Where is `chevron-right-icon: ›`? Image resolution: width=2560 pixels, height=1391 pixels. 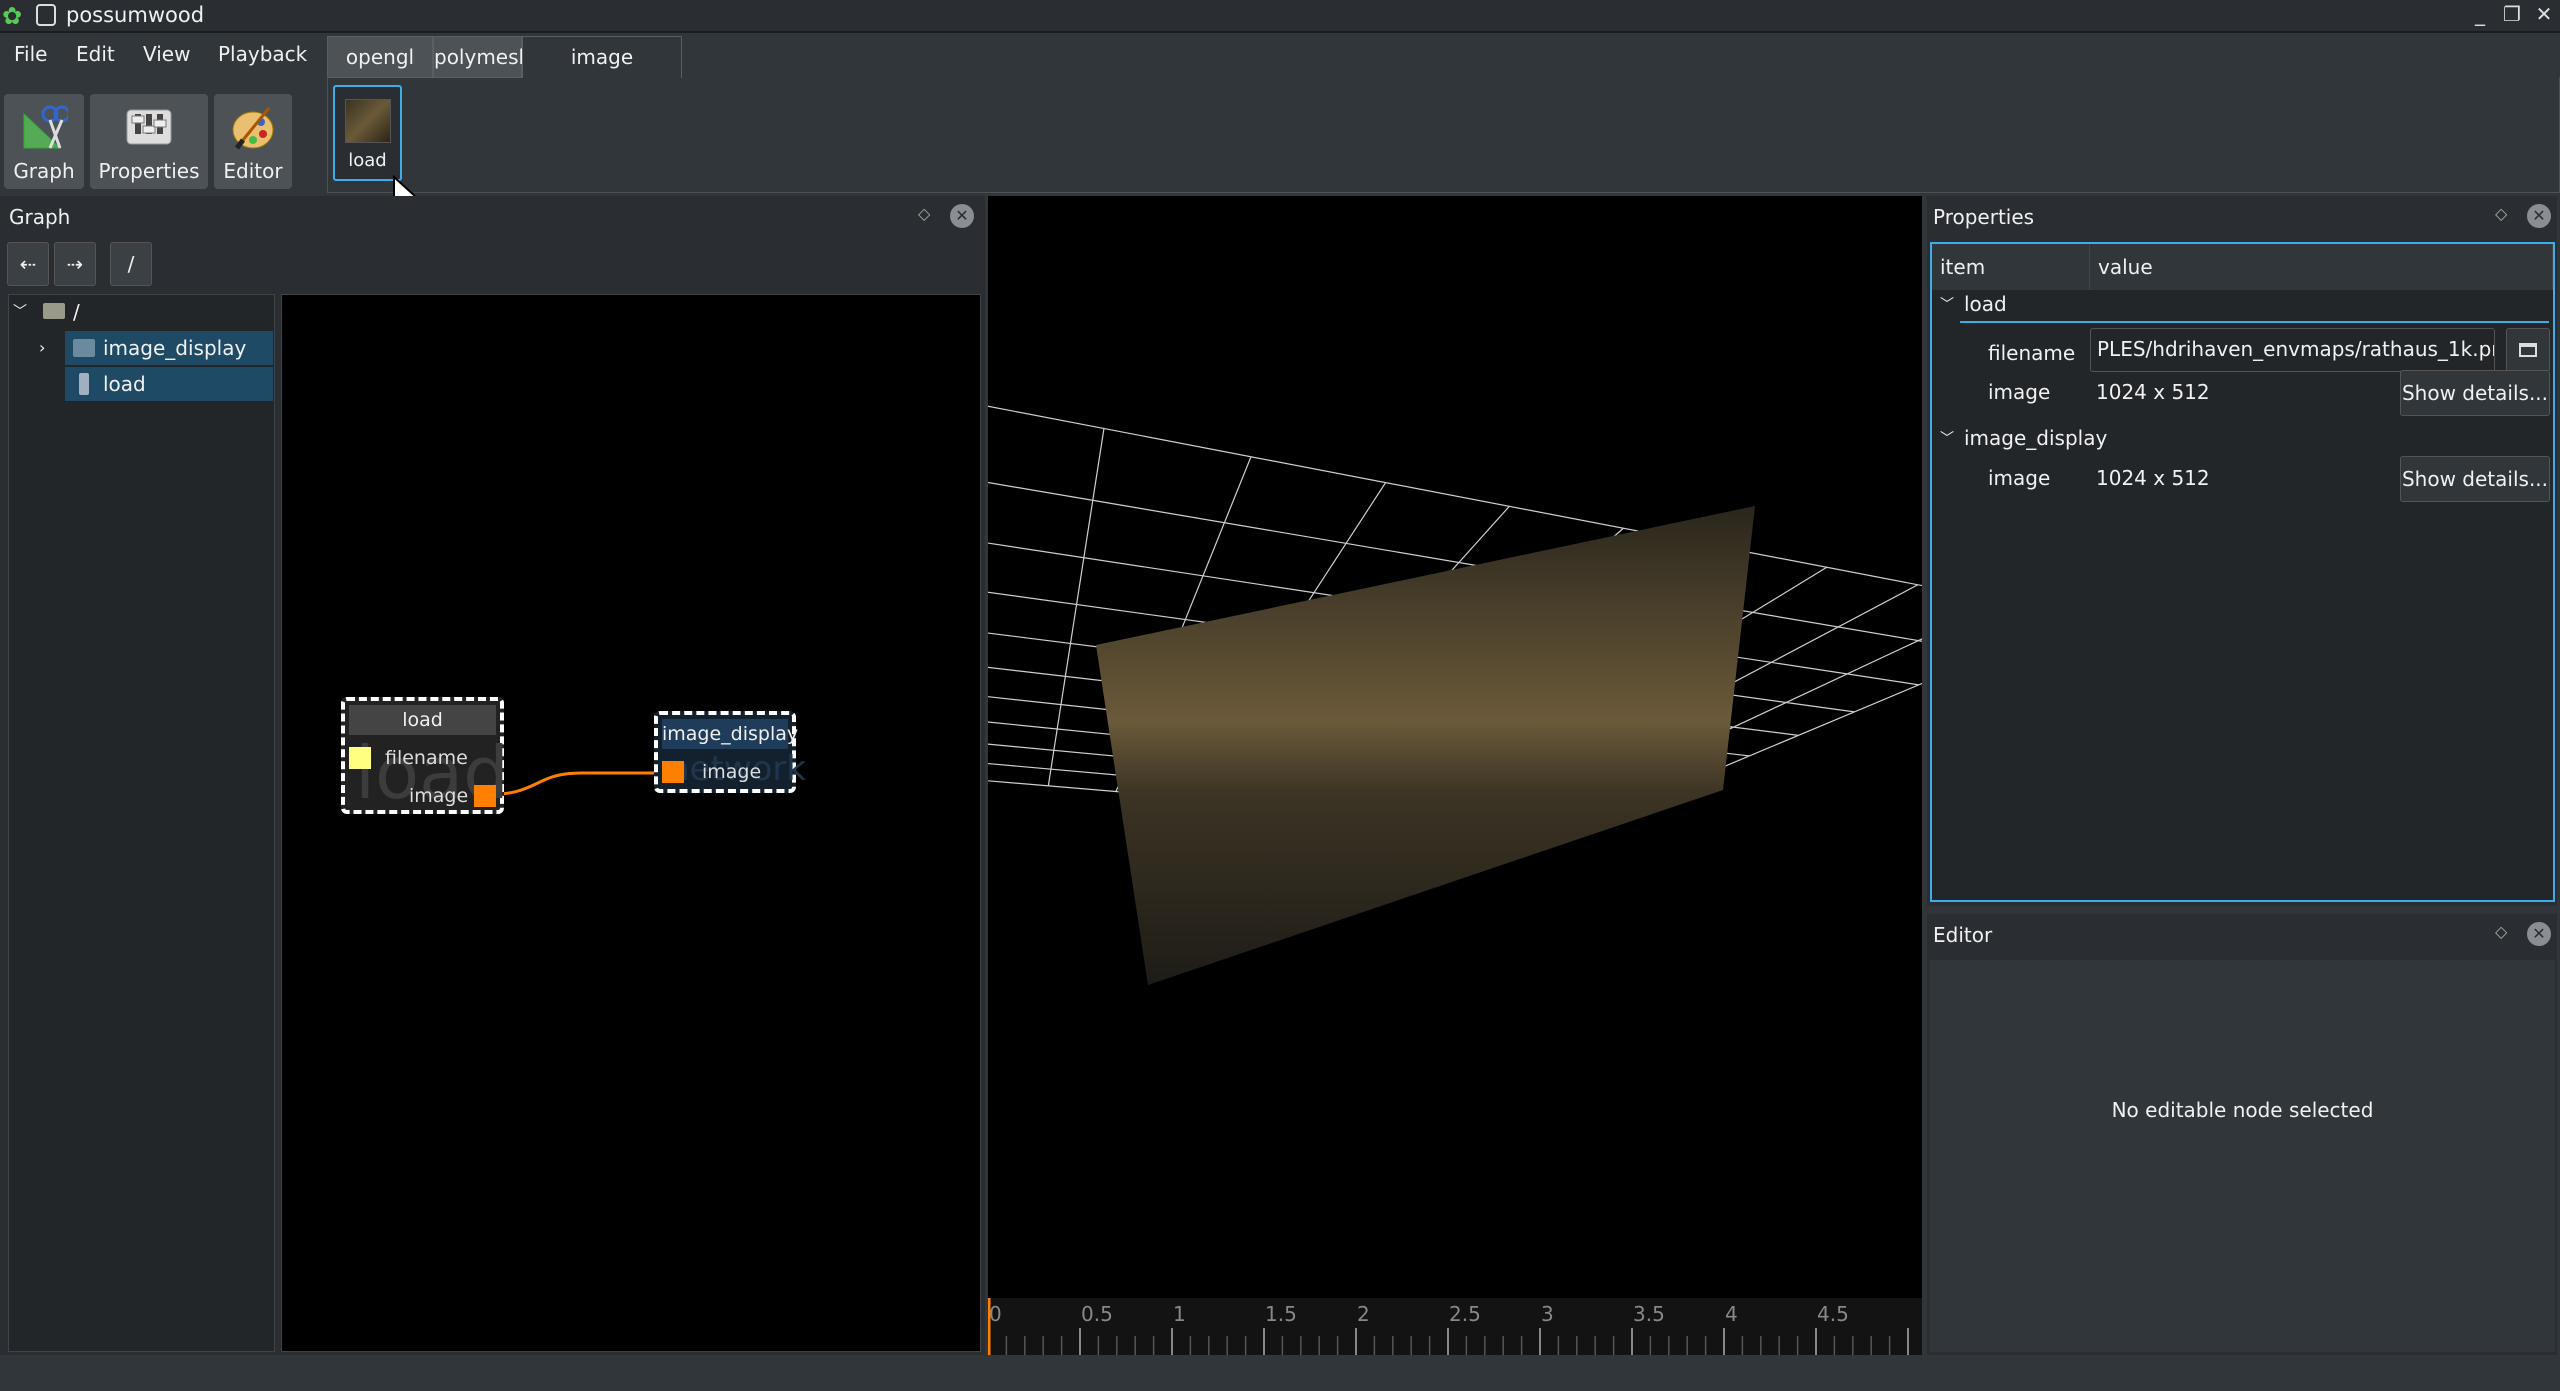
chevron-right-icon: › is located at coordinates (42, 348).